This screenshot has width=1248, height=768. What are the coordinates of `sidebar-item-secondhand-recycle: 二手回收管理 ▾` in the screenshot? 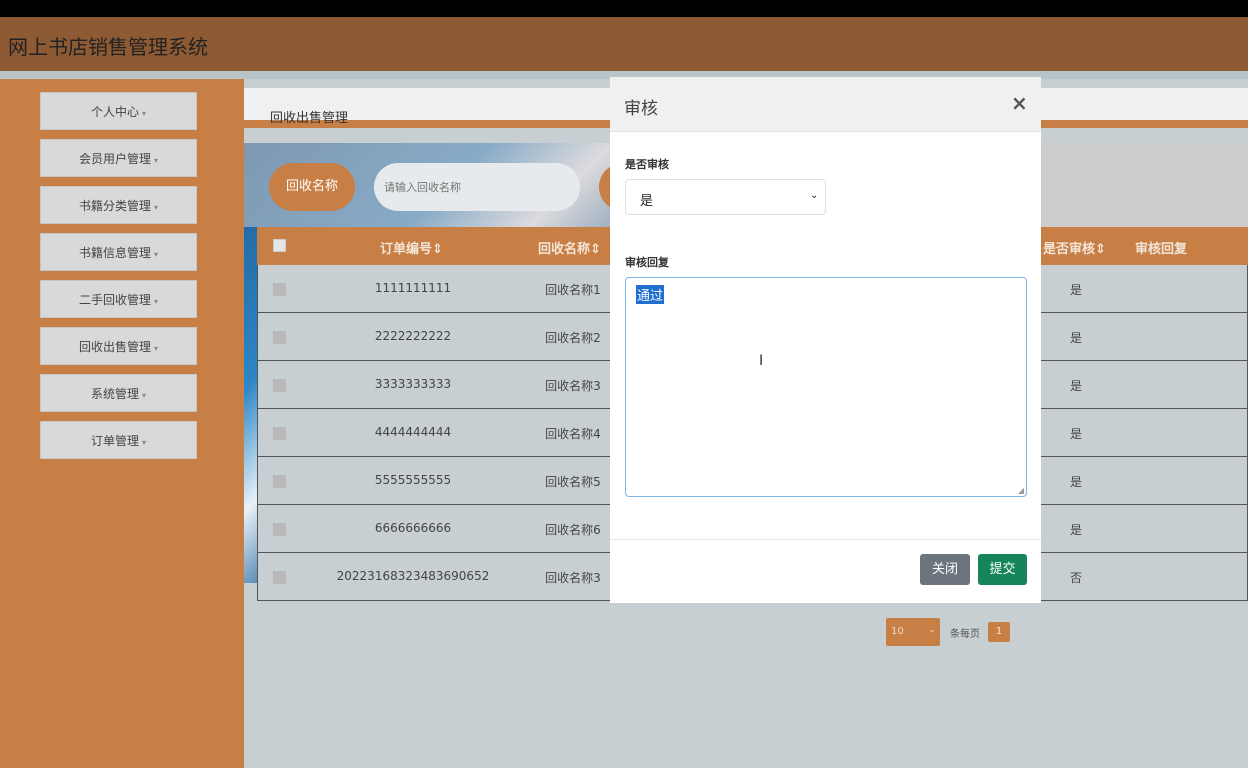 It's located at (118, 299).